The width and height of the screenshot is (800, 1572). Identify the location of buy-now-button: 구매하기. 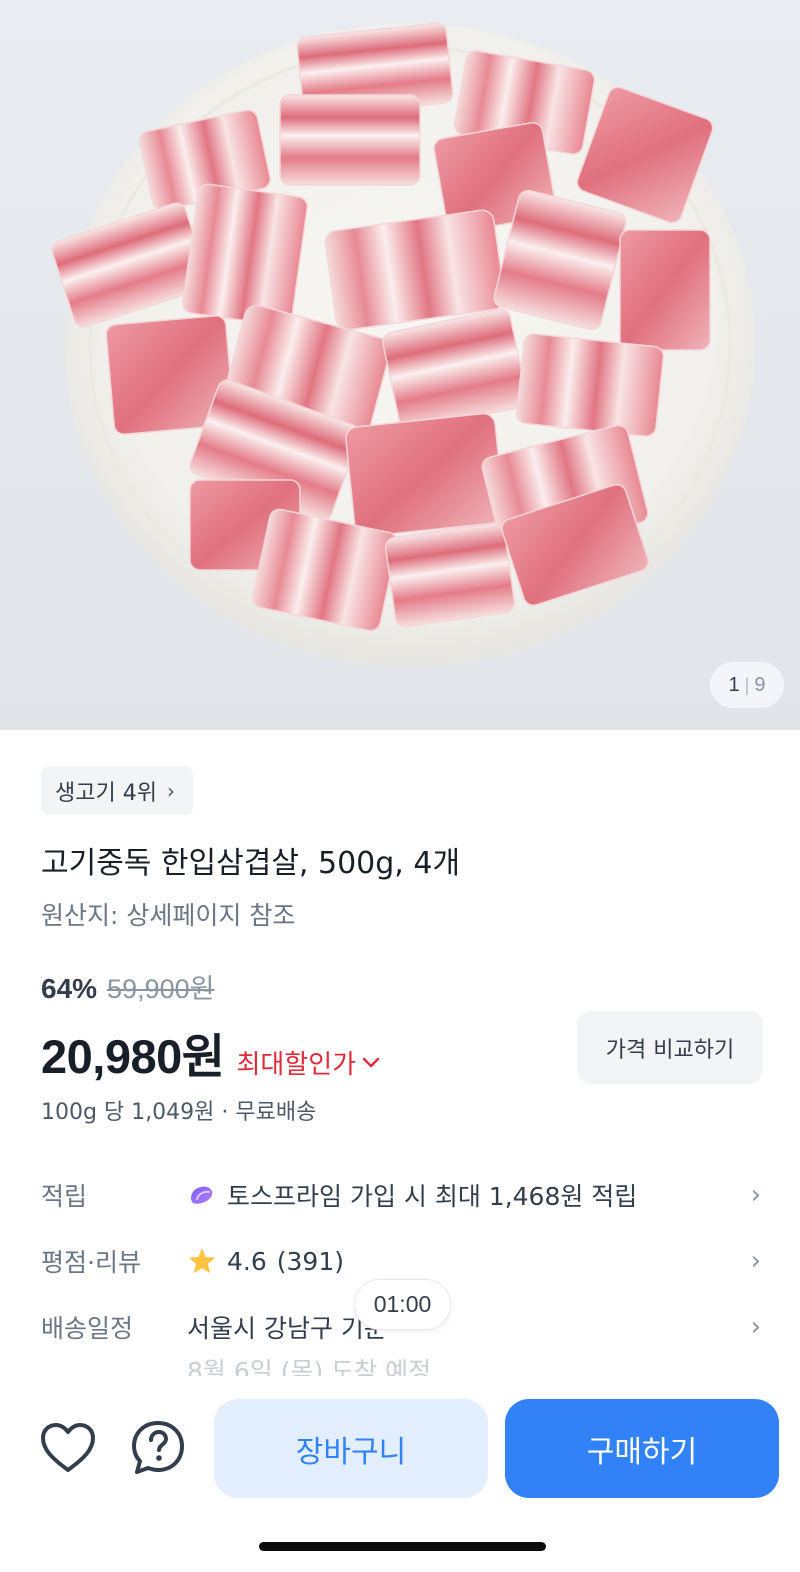
(642, 1448).